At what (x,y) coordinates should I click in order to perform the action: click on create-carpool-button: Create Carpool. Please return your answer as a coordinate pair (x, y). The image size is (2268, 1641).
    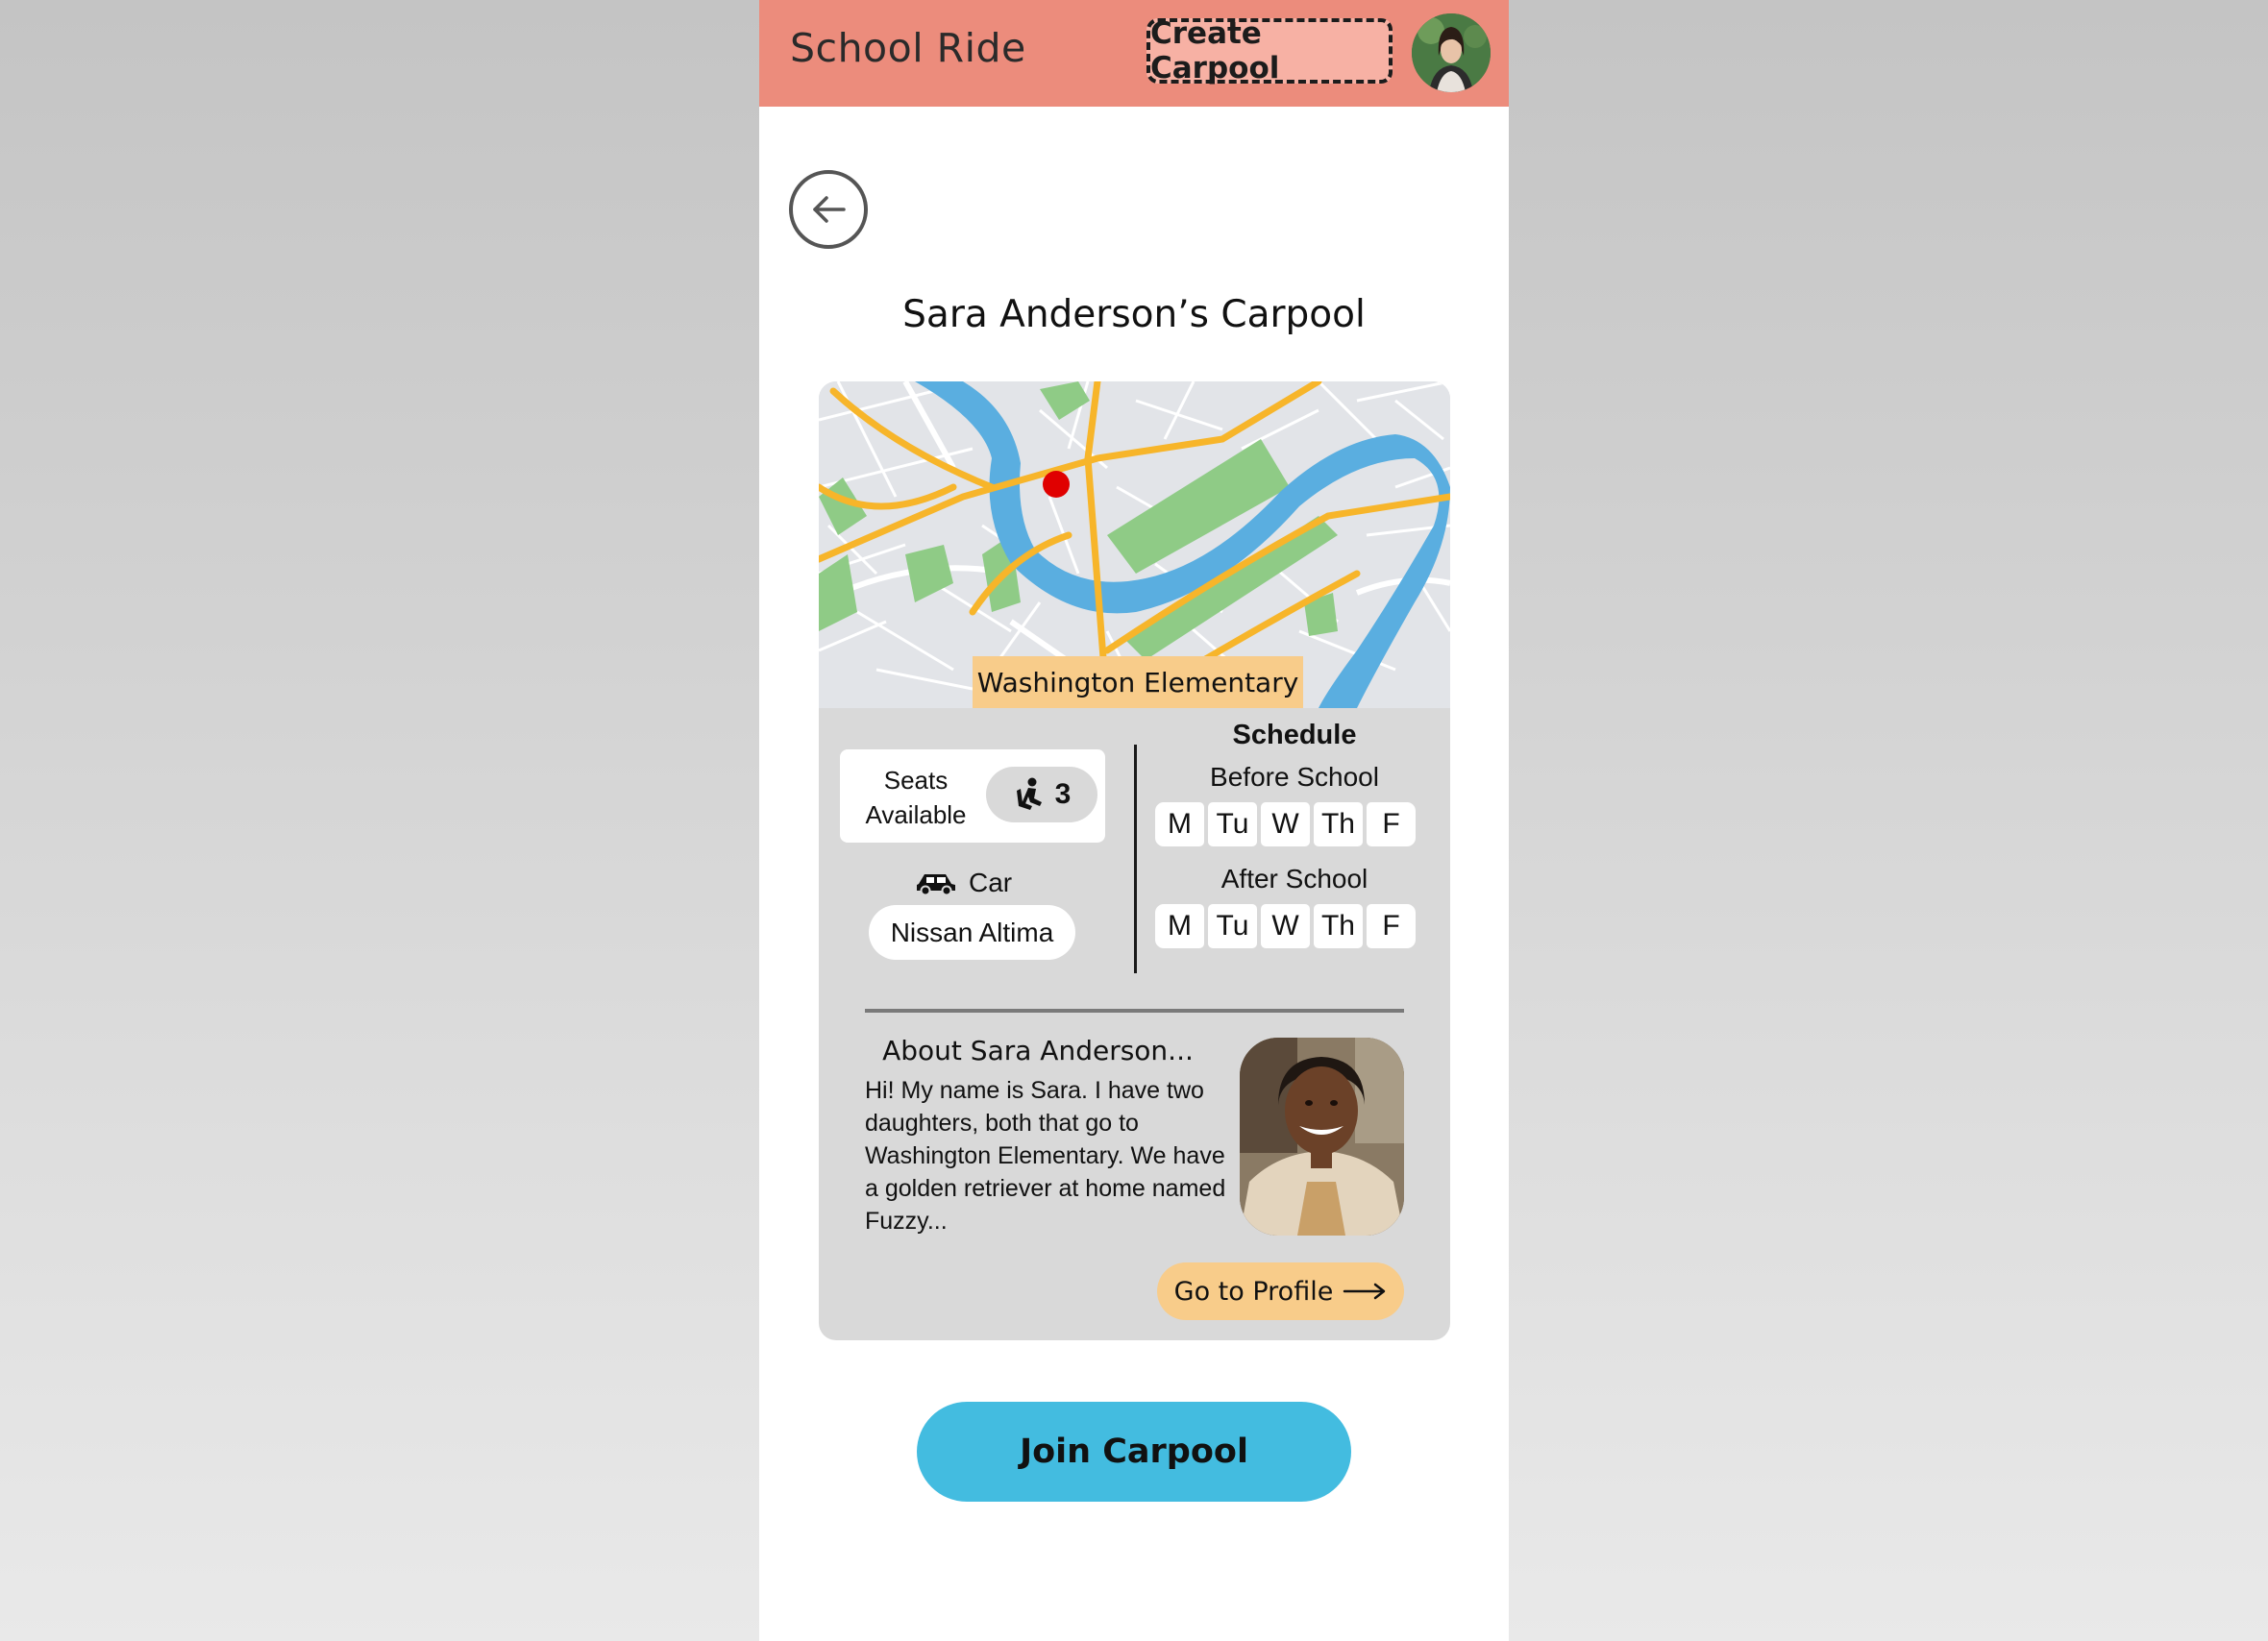
    Looking at the image, I should click on (1269, 51).